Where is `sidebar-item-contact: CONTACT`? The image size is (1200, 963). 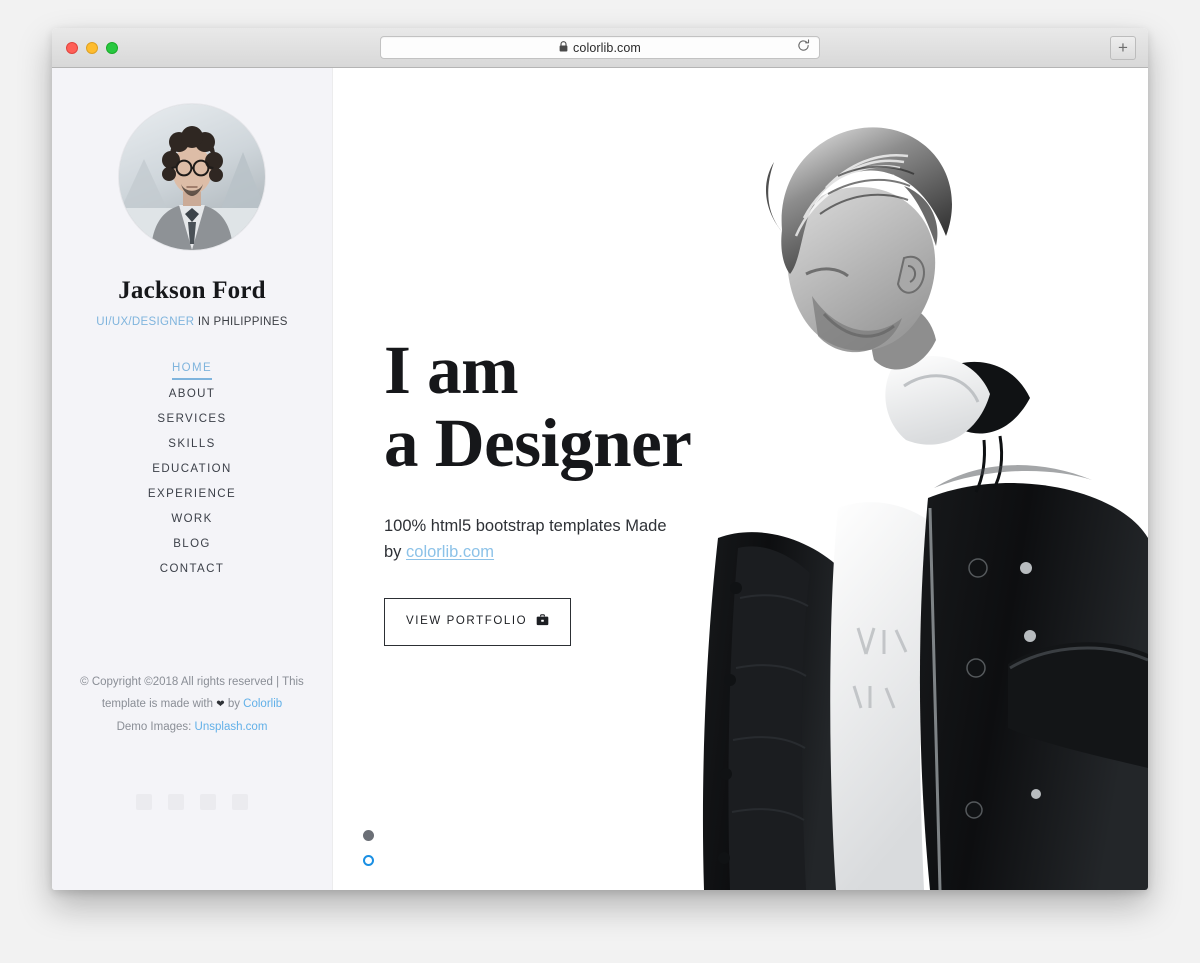
sidebar-item-contact: CONTACT is located at coordinates (192, 569).